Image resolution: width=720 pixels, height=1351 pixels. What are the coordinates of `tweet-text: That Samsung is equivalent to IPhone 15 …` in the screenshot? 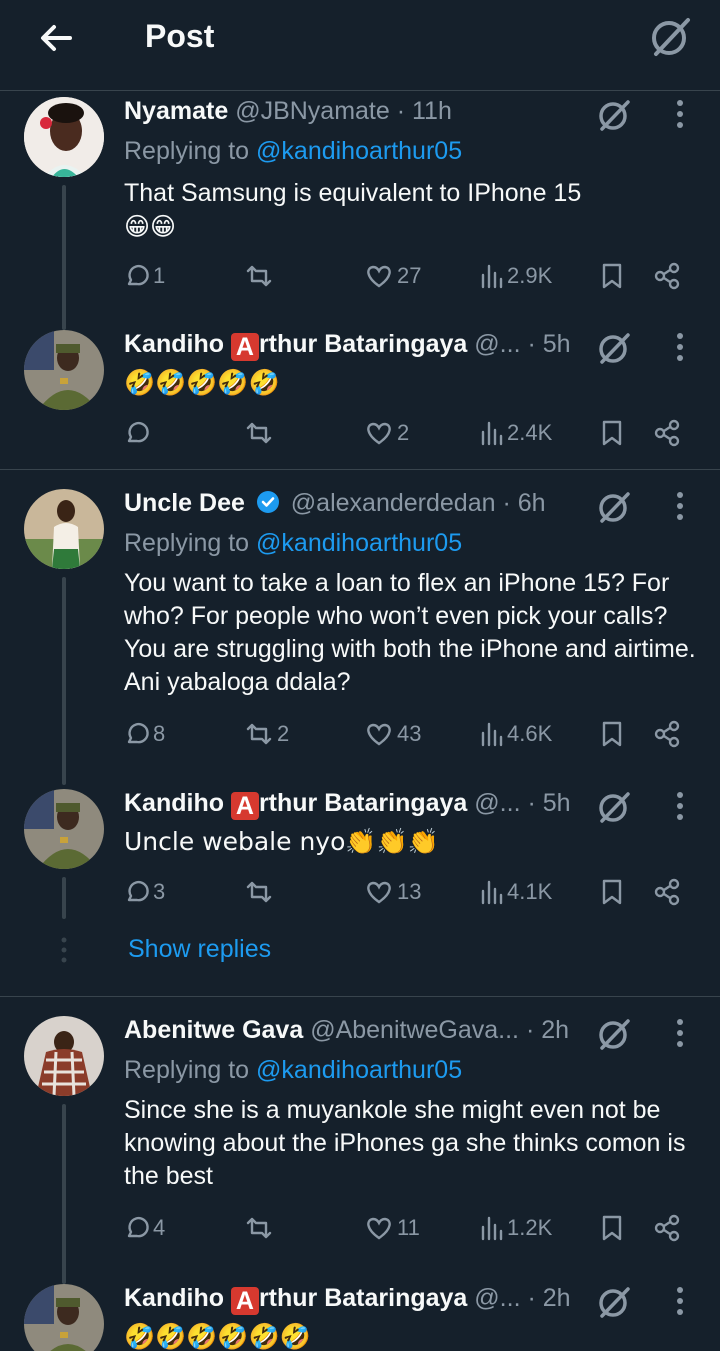 It's located at (414, 210).